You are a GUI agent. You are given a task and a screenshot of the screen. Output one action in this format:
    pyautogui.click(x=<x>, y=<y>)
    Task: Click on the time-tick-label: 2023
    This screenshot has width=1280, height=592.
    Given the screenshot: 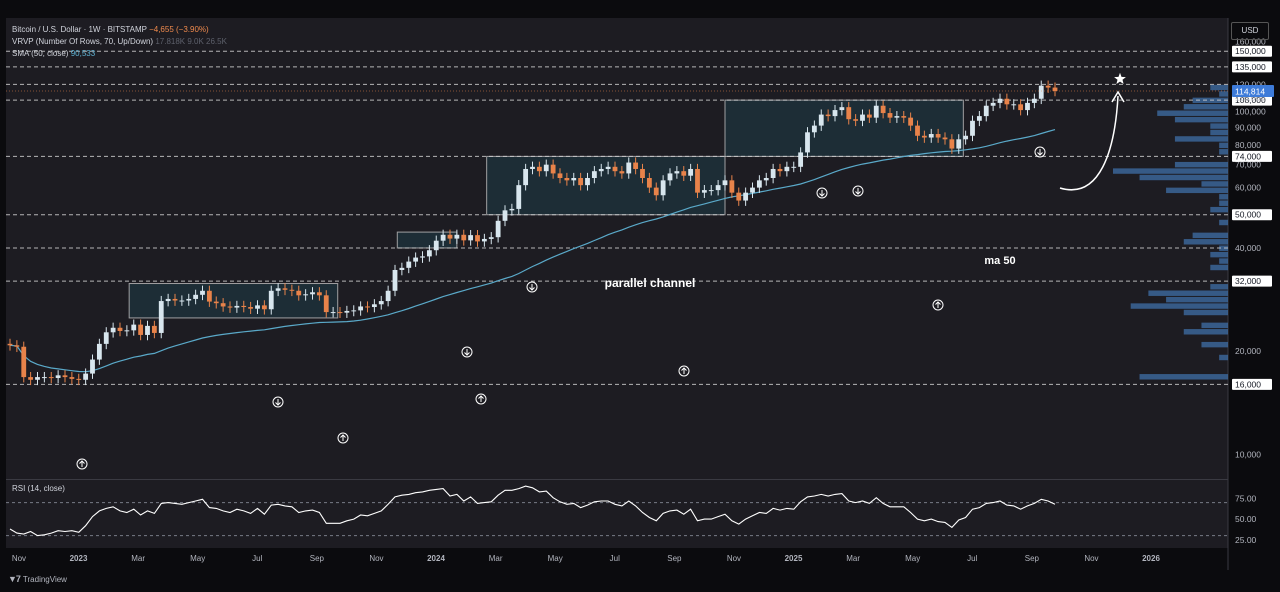 What is the action you would take?
    pyautogui.click(x=79, y=558)
    